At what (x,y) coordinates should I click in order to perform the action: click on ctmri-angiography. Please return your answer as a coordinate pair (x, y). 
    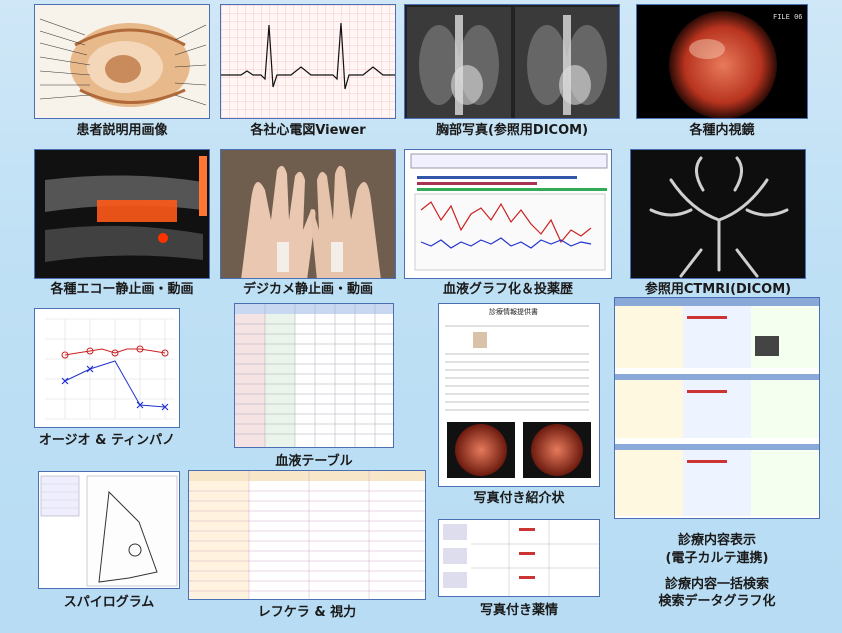
    Looking at the image, I should click on (718, 214).